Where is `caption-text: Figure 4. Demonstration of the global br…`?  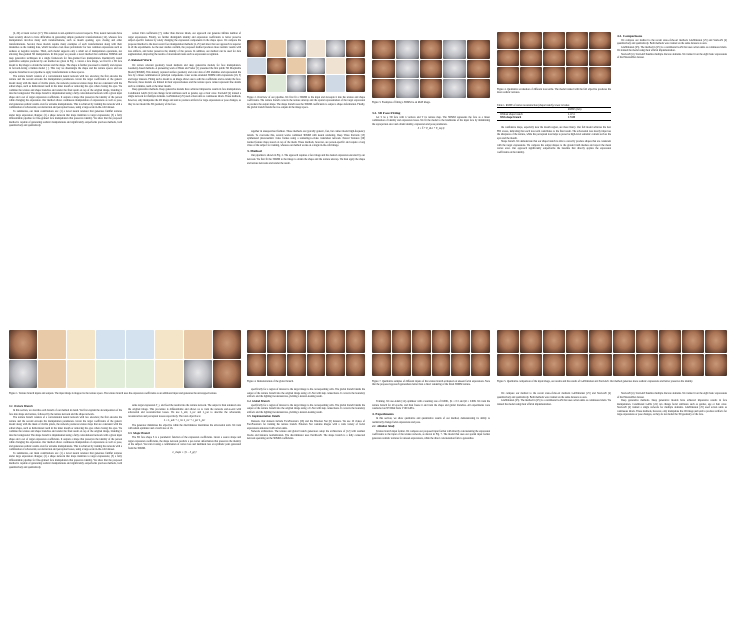
caption-text: Figure 4. Demonstration of the global br… is located at coordinates (270, 381).